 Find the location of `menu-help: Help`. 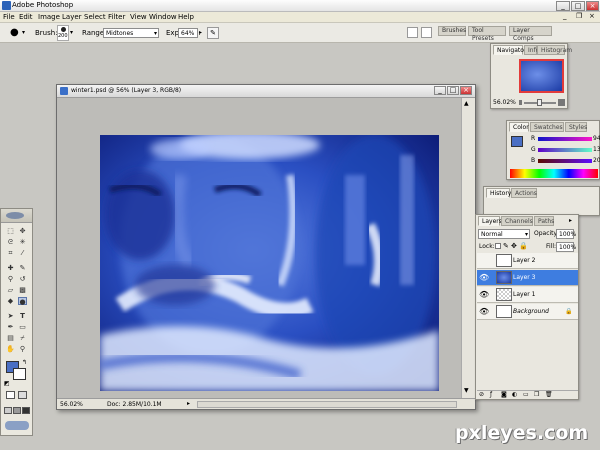

menu-help: Help is located at coordinates (186, 17).